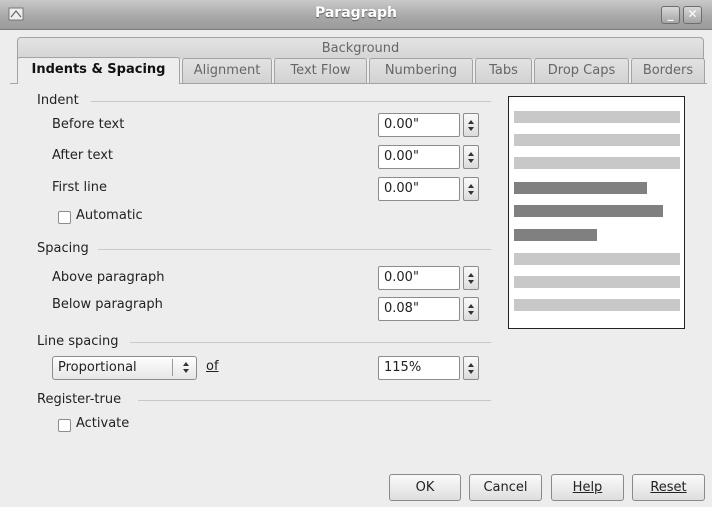 The height and width of the screenshot is (507, 712). Describe the element at coordinates (471, 368) in the screenshot. I see `line-spacing-spin-arrows` at that location.